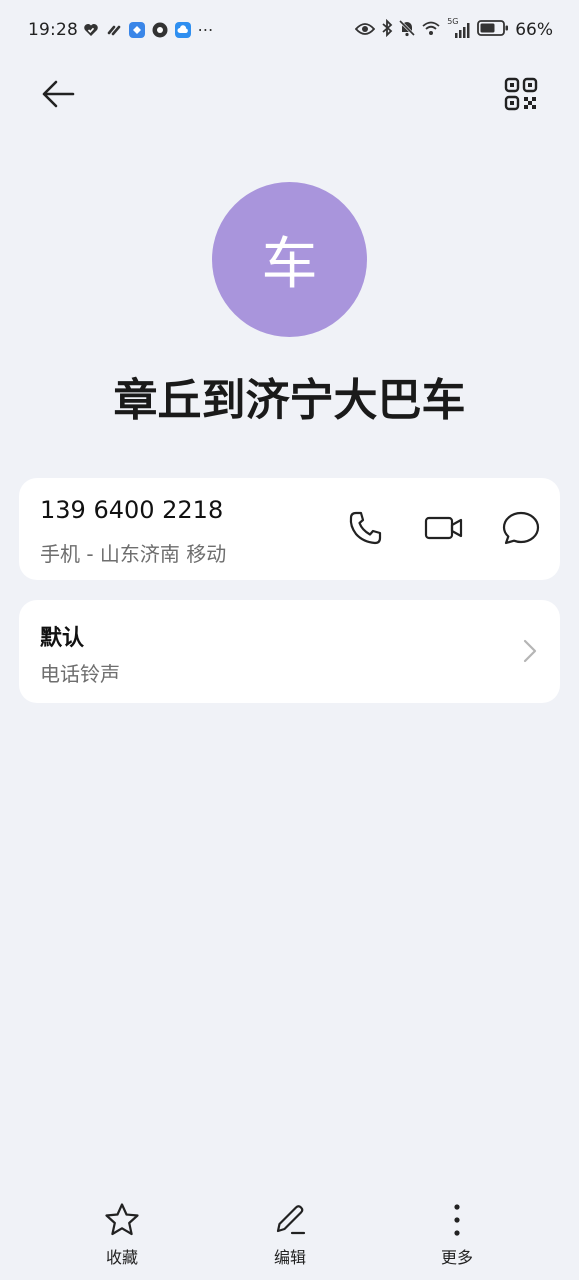 This screenshot has width=579, height=1280. I want to click on status-right: 5G 66%, so click(453, 29).